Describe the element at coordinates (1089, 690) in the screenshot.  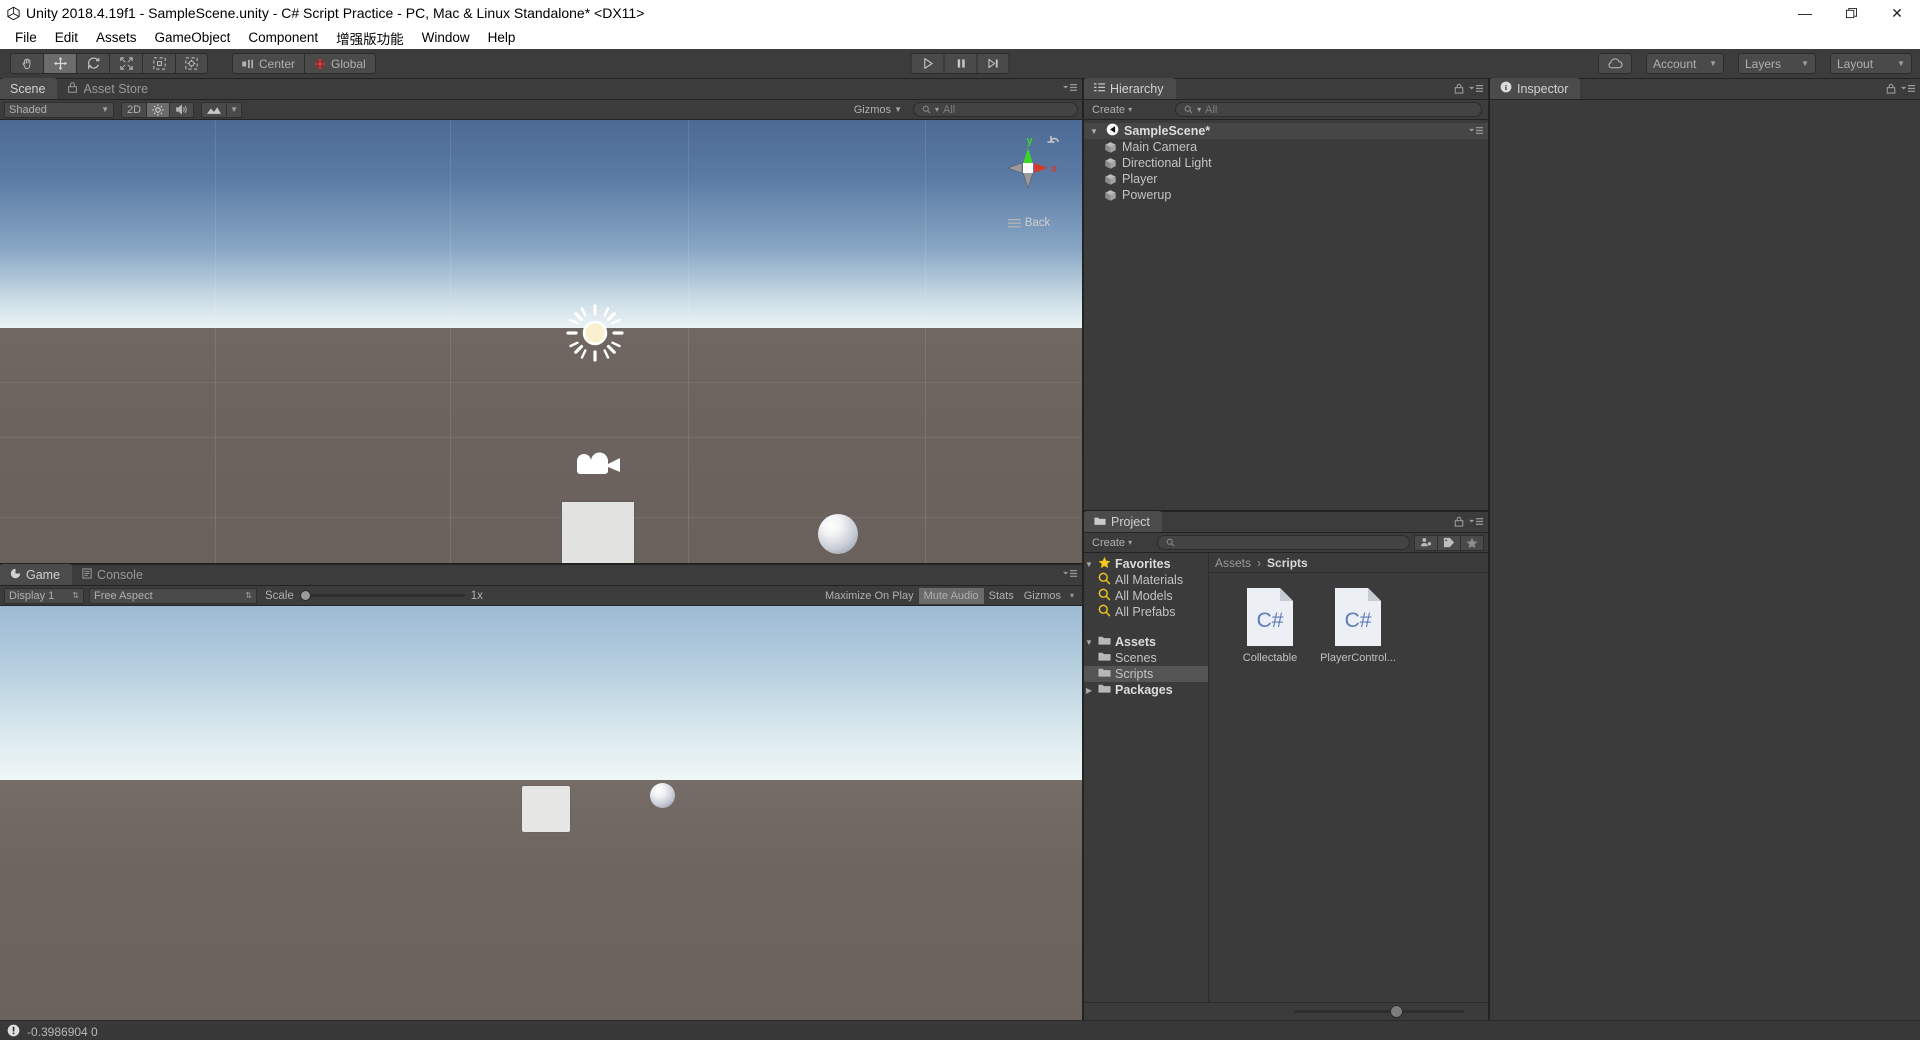
I see `chevron-right-icon: ▶` at that location.